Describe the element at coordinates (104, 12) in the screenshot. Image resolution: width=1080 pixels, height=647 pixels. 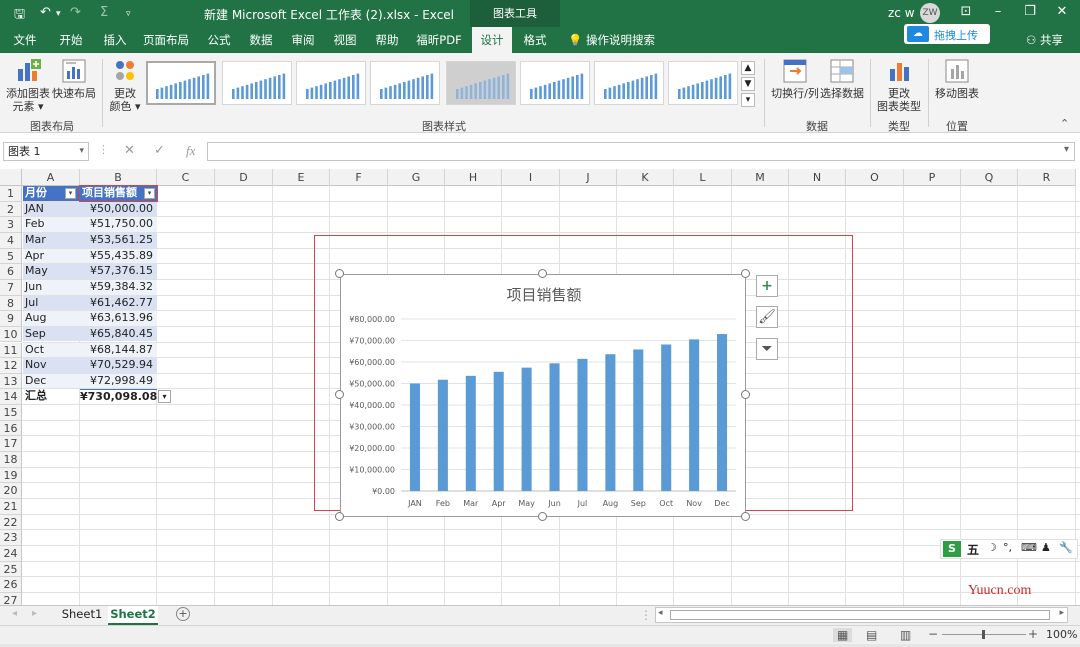
I see `autosum-icon: Σ` at that location.